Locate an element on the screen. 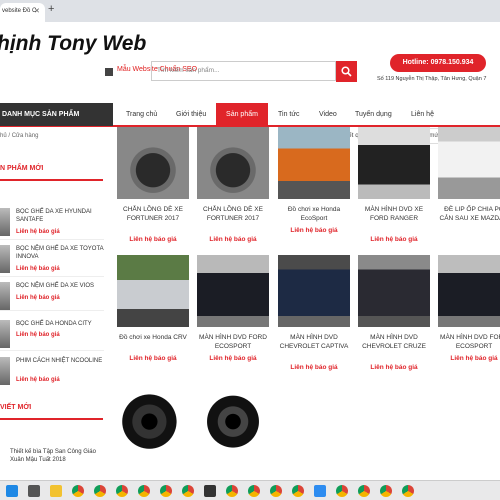 The width and height of the screenshot is (500, 500). logo-icon is located at coordinates (109, 72).